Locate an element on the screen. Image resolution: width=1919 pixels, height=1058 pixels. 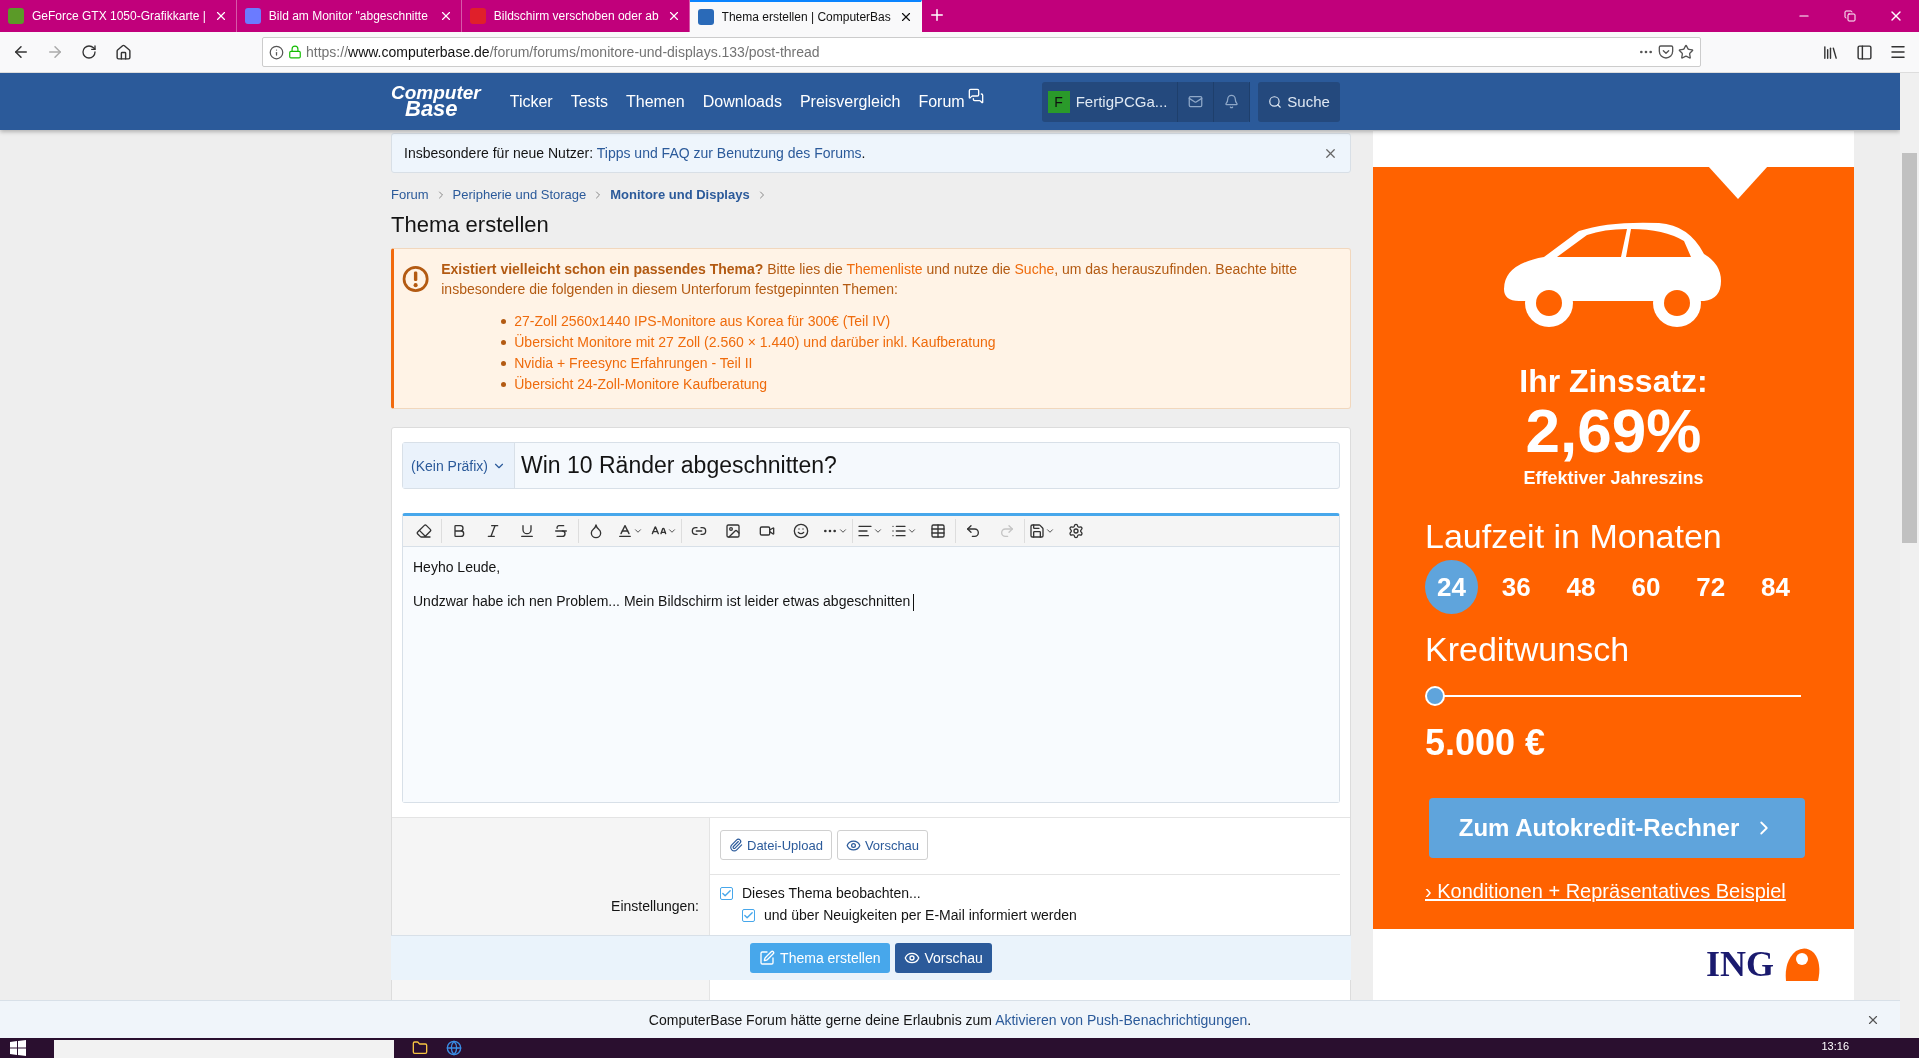
upload-button: Datei-Upload is located at coordinates (776, 845).